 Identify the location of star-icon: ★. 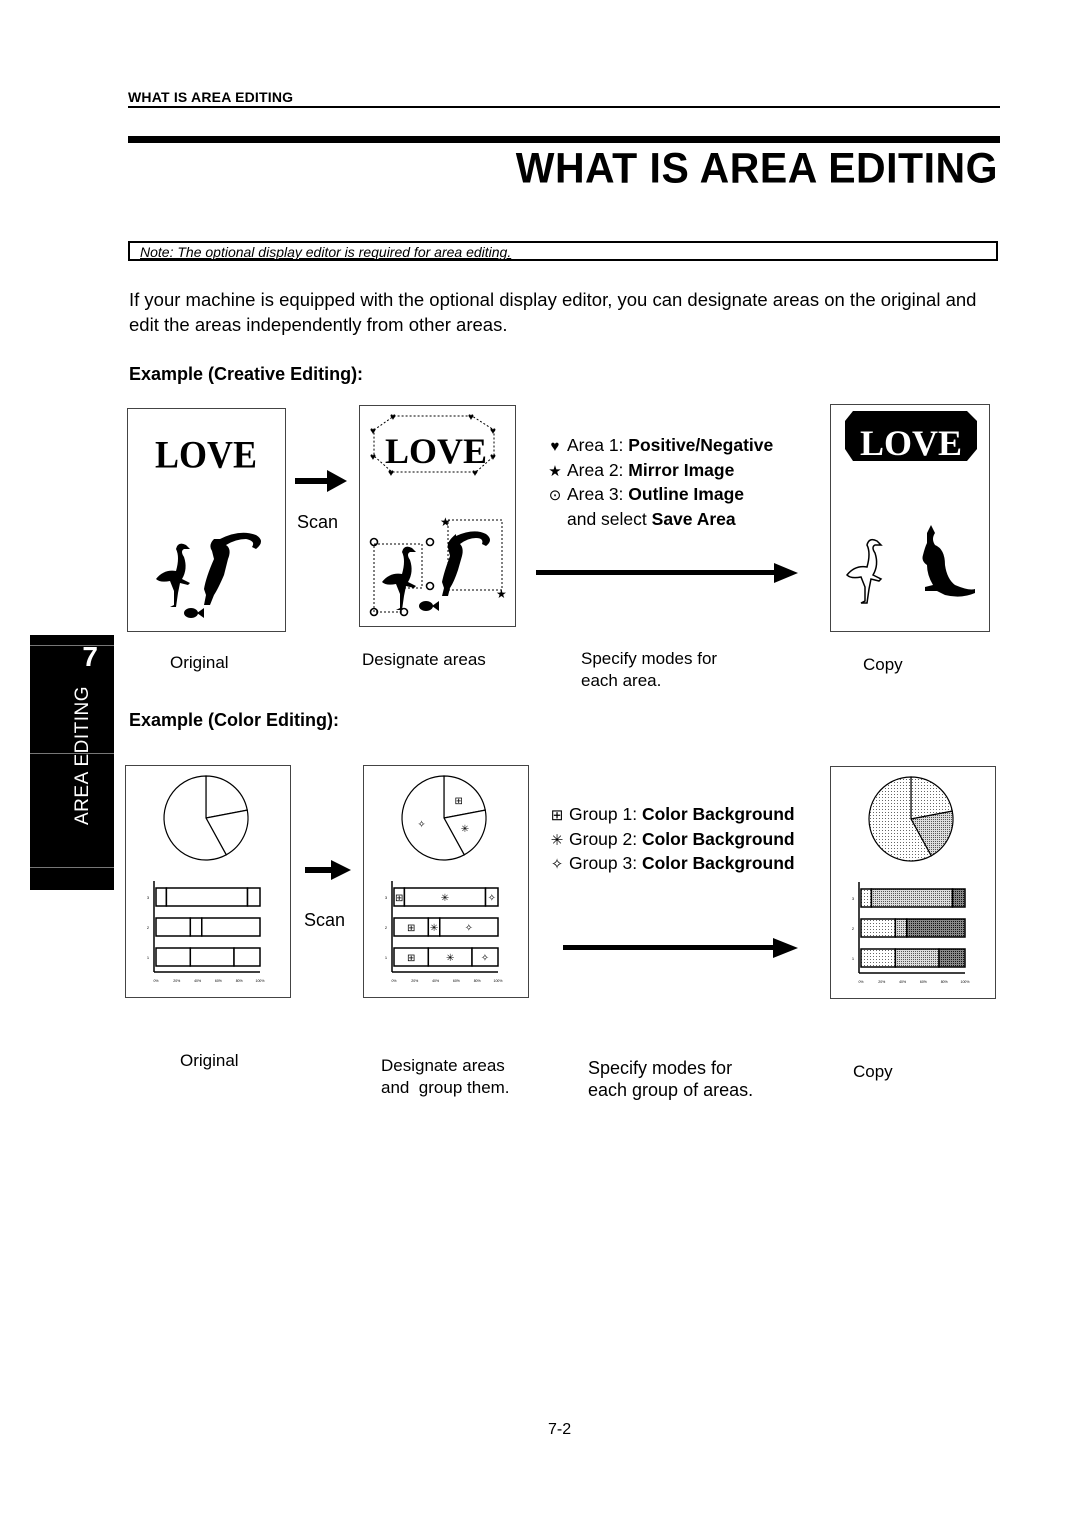
(555, 471).